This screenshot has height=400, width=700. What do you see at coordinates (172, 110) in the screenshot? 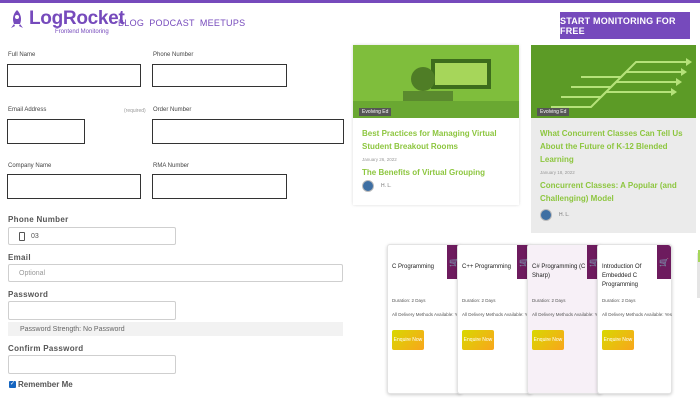
I see `order-number-label: Order Number` at bounding box center [172, 110].